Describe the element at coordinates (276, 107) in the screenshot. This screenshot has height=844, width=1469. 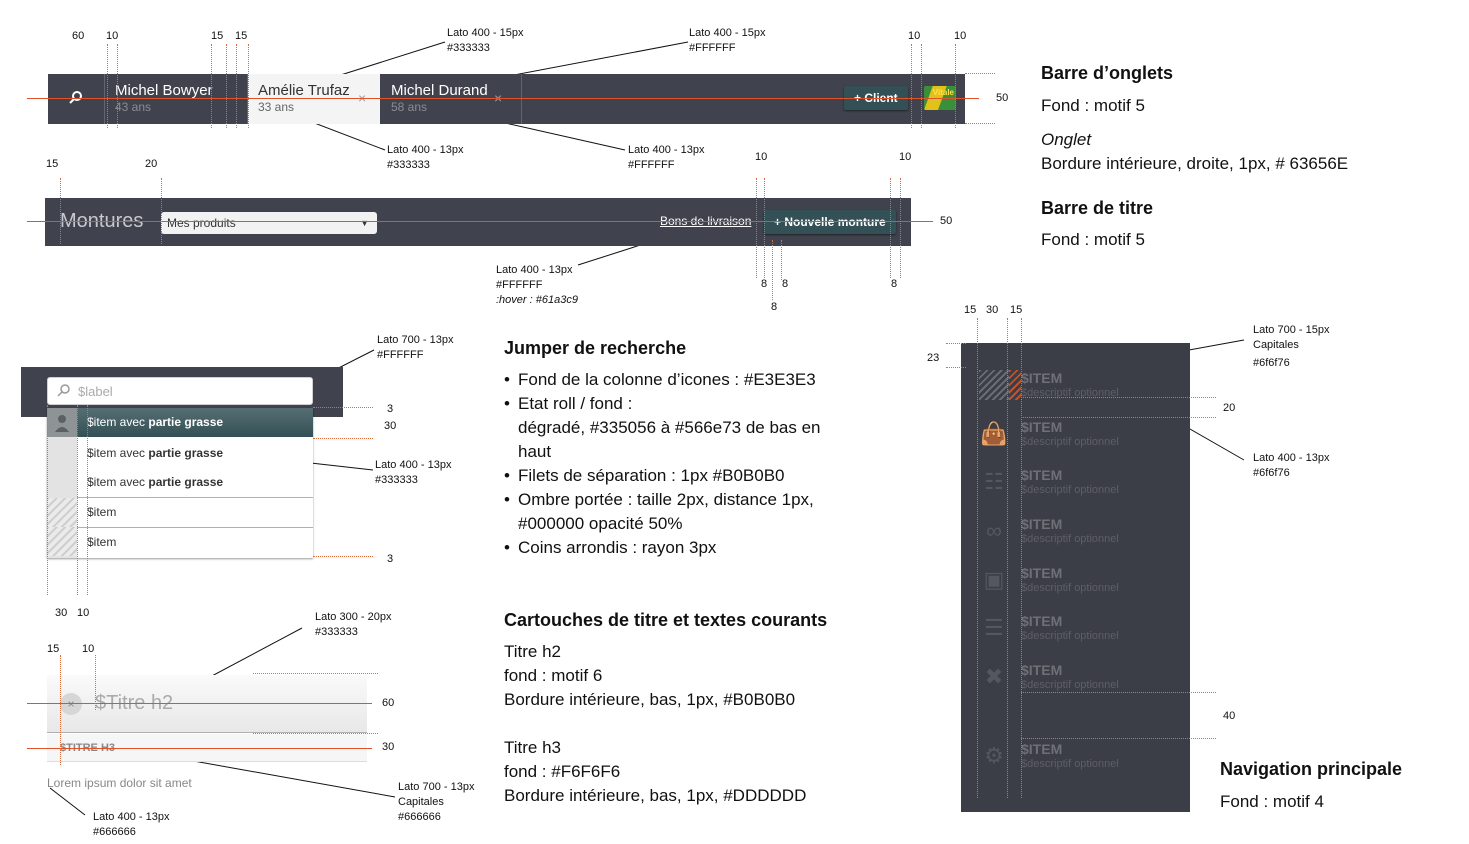
I see `tab-age: 33 ans` at that location.